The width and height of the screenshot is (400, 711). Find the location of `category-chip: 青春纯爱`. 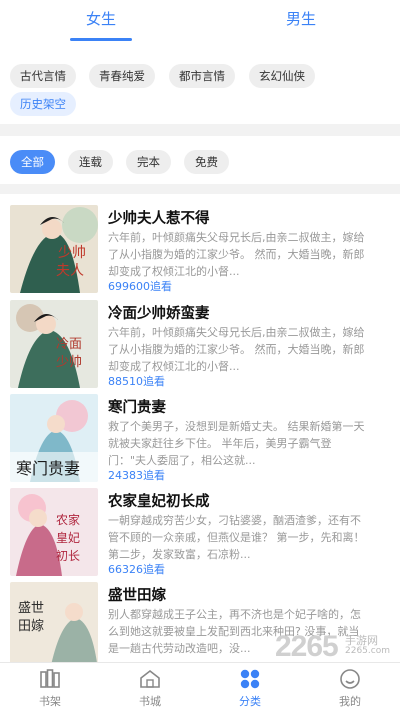

category-chip: 青春纯爱 is located at coordinates (122, 76).